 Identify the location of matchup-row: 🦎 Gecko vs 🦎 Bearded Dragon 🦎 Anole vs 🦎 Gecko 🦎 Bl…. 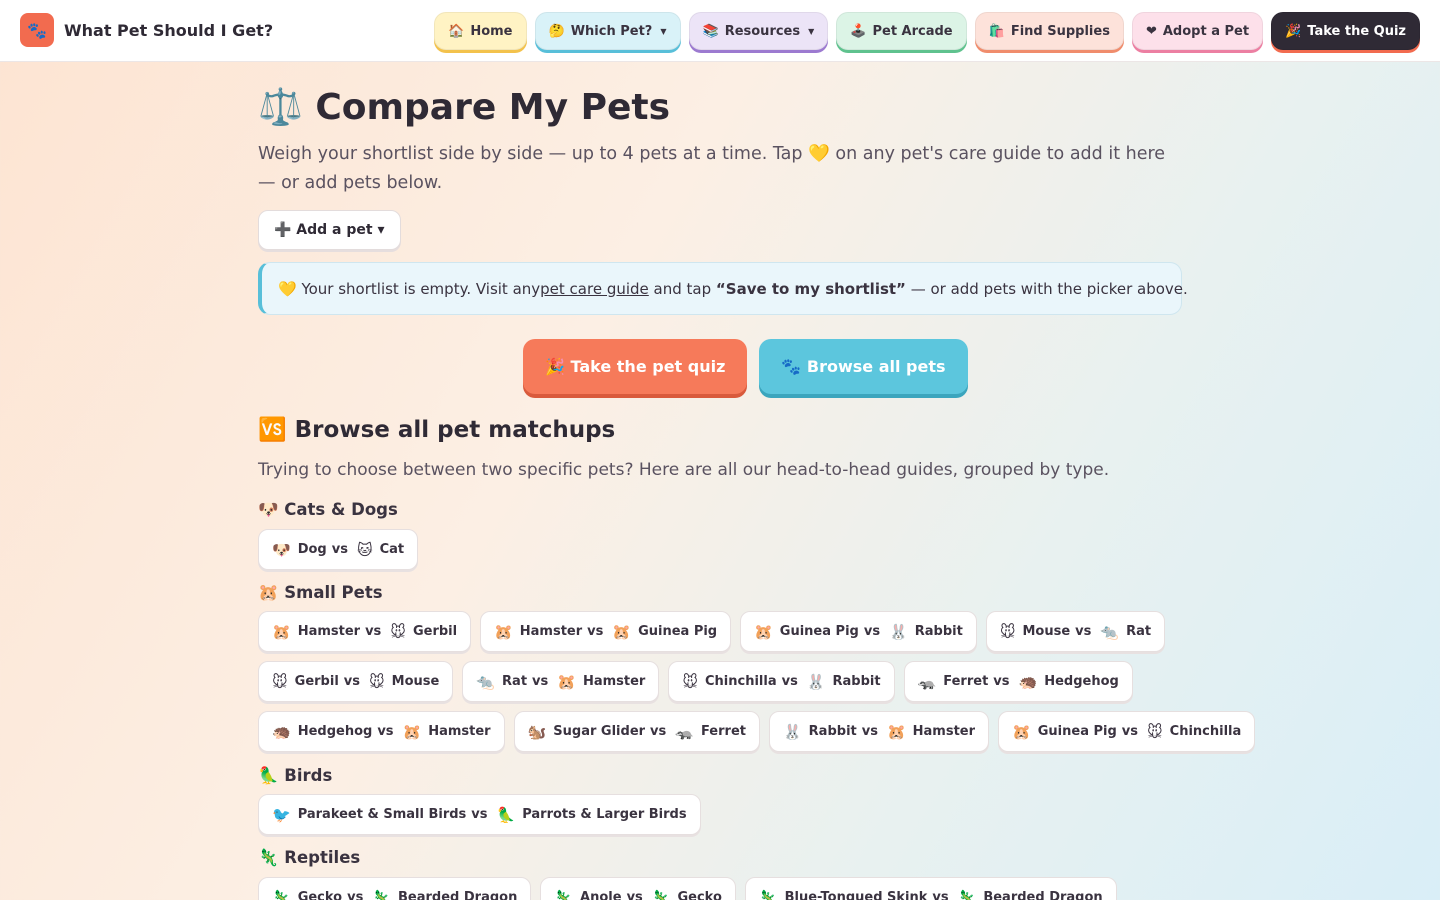
(687, 888).